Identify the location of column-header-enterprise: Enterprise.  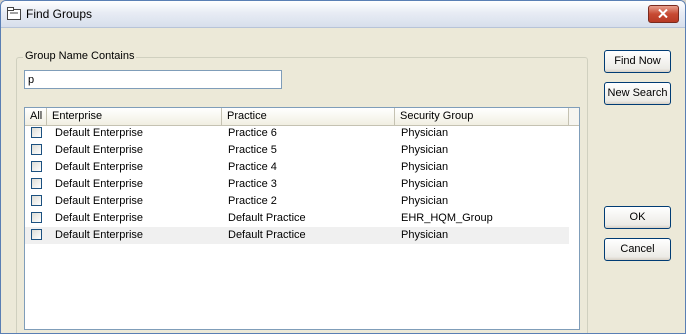
(134, 116).